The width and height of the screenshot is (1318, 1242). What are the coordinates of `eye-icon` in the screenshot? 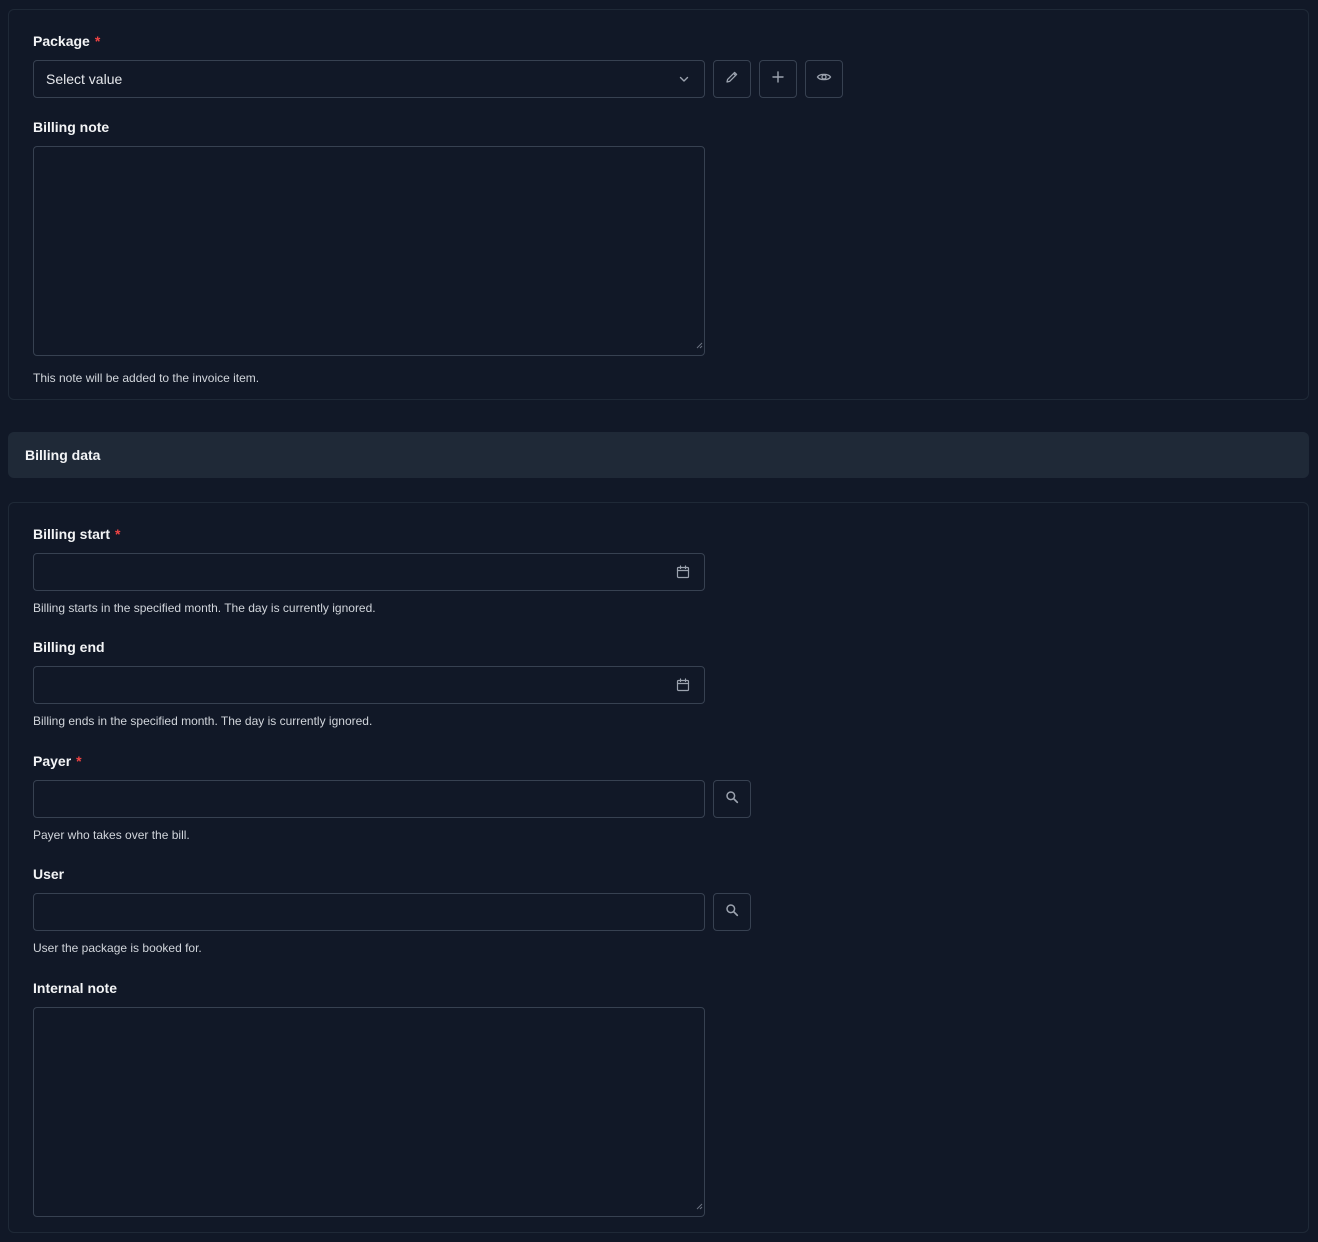 It's located at (824, 79).